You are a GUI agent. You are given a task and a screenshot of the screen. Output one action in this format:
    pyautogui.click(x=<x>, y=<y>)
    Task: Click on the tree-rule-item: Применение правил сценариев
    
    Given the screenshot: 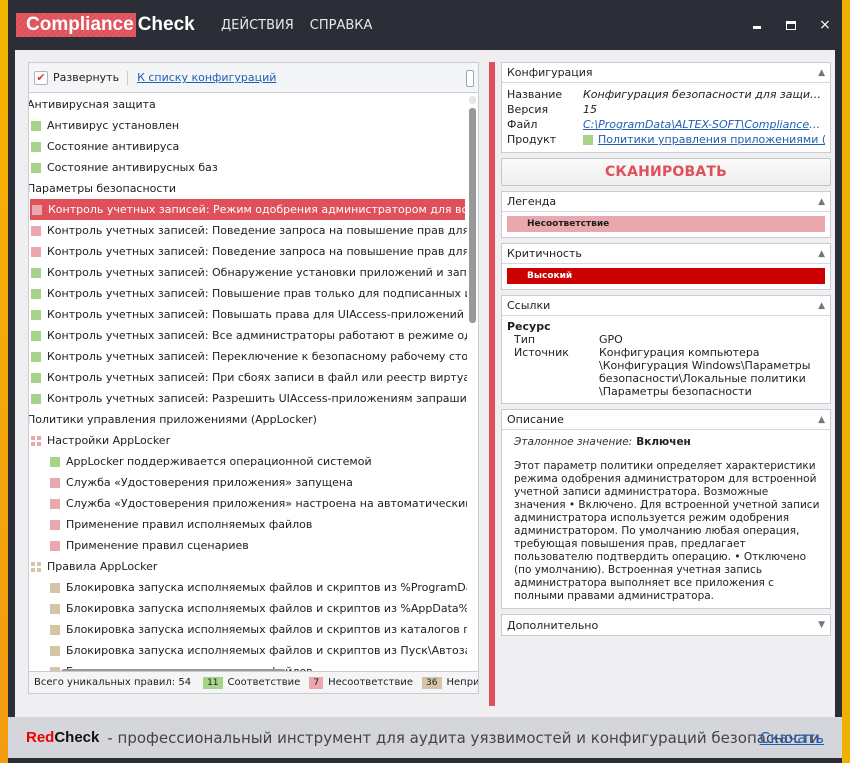 What is the action you would take?
    pyautogui.click(x=248, y=545)
    